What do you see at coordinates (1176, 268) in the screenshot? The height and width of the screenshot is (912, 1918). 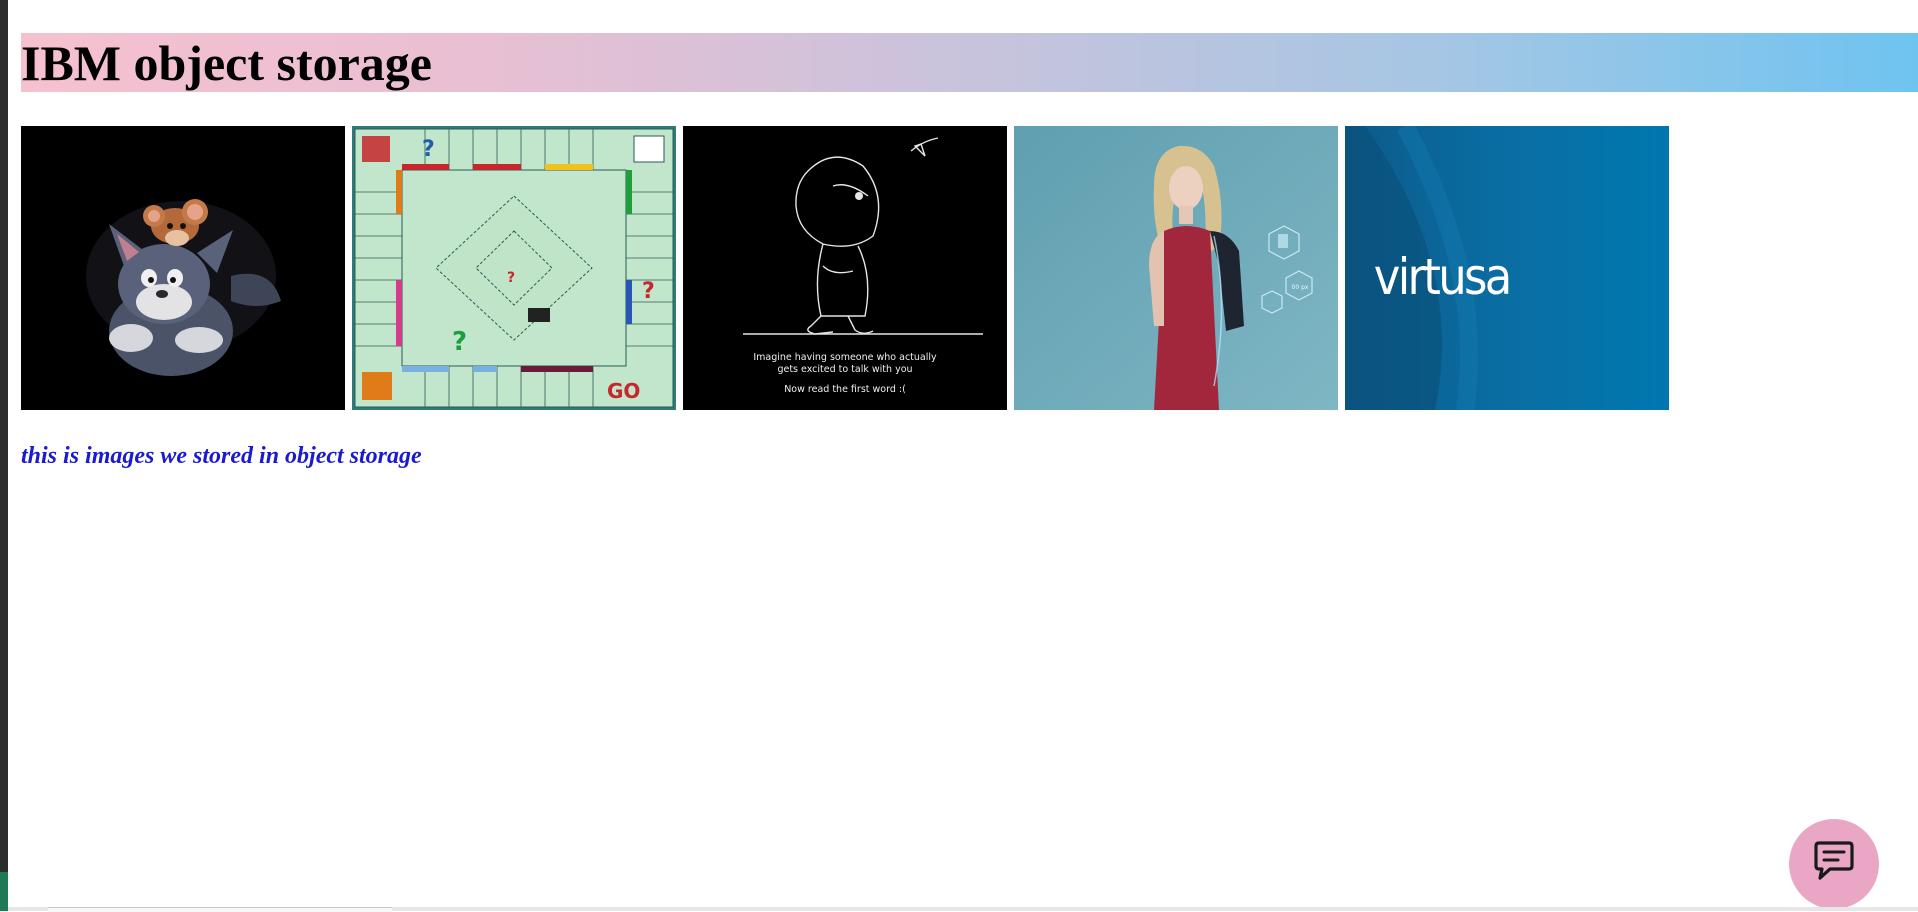 I see `gallery-image-woman-tech-portrait: 00 px` at bounding box center [1176, 268].